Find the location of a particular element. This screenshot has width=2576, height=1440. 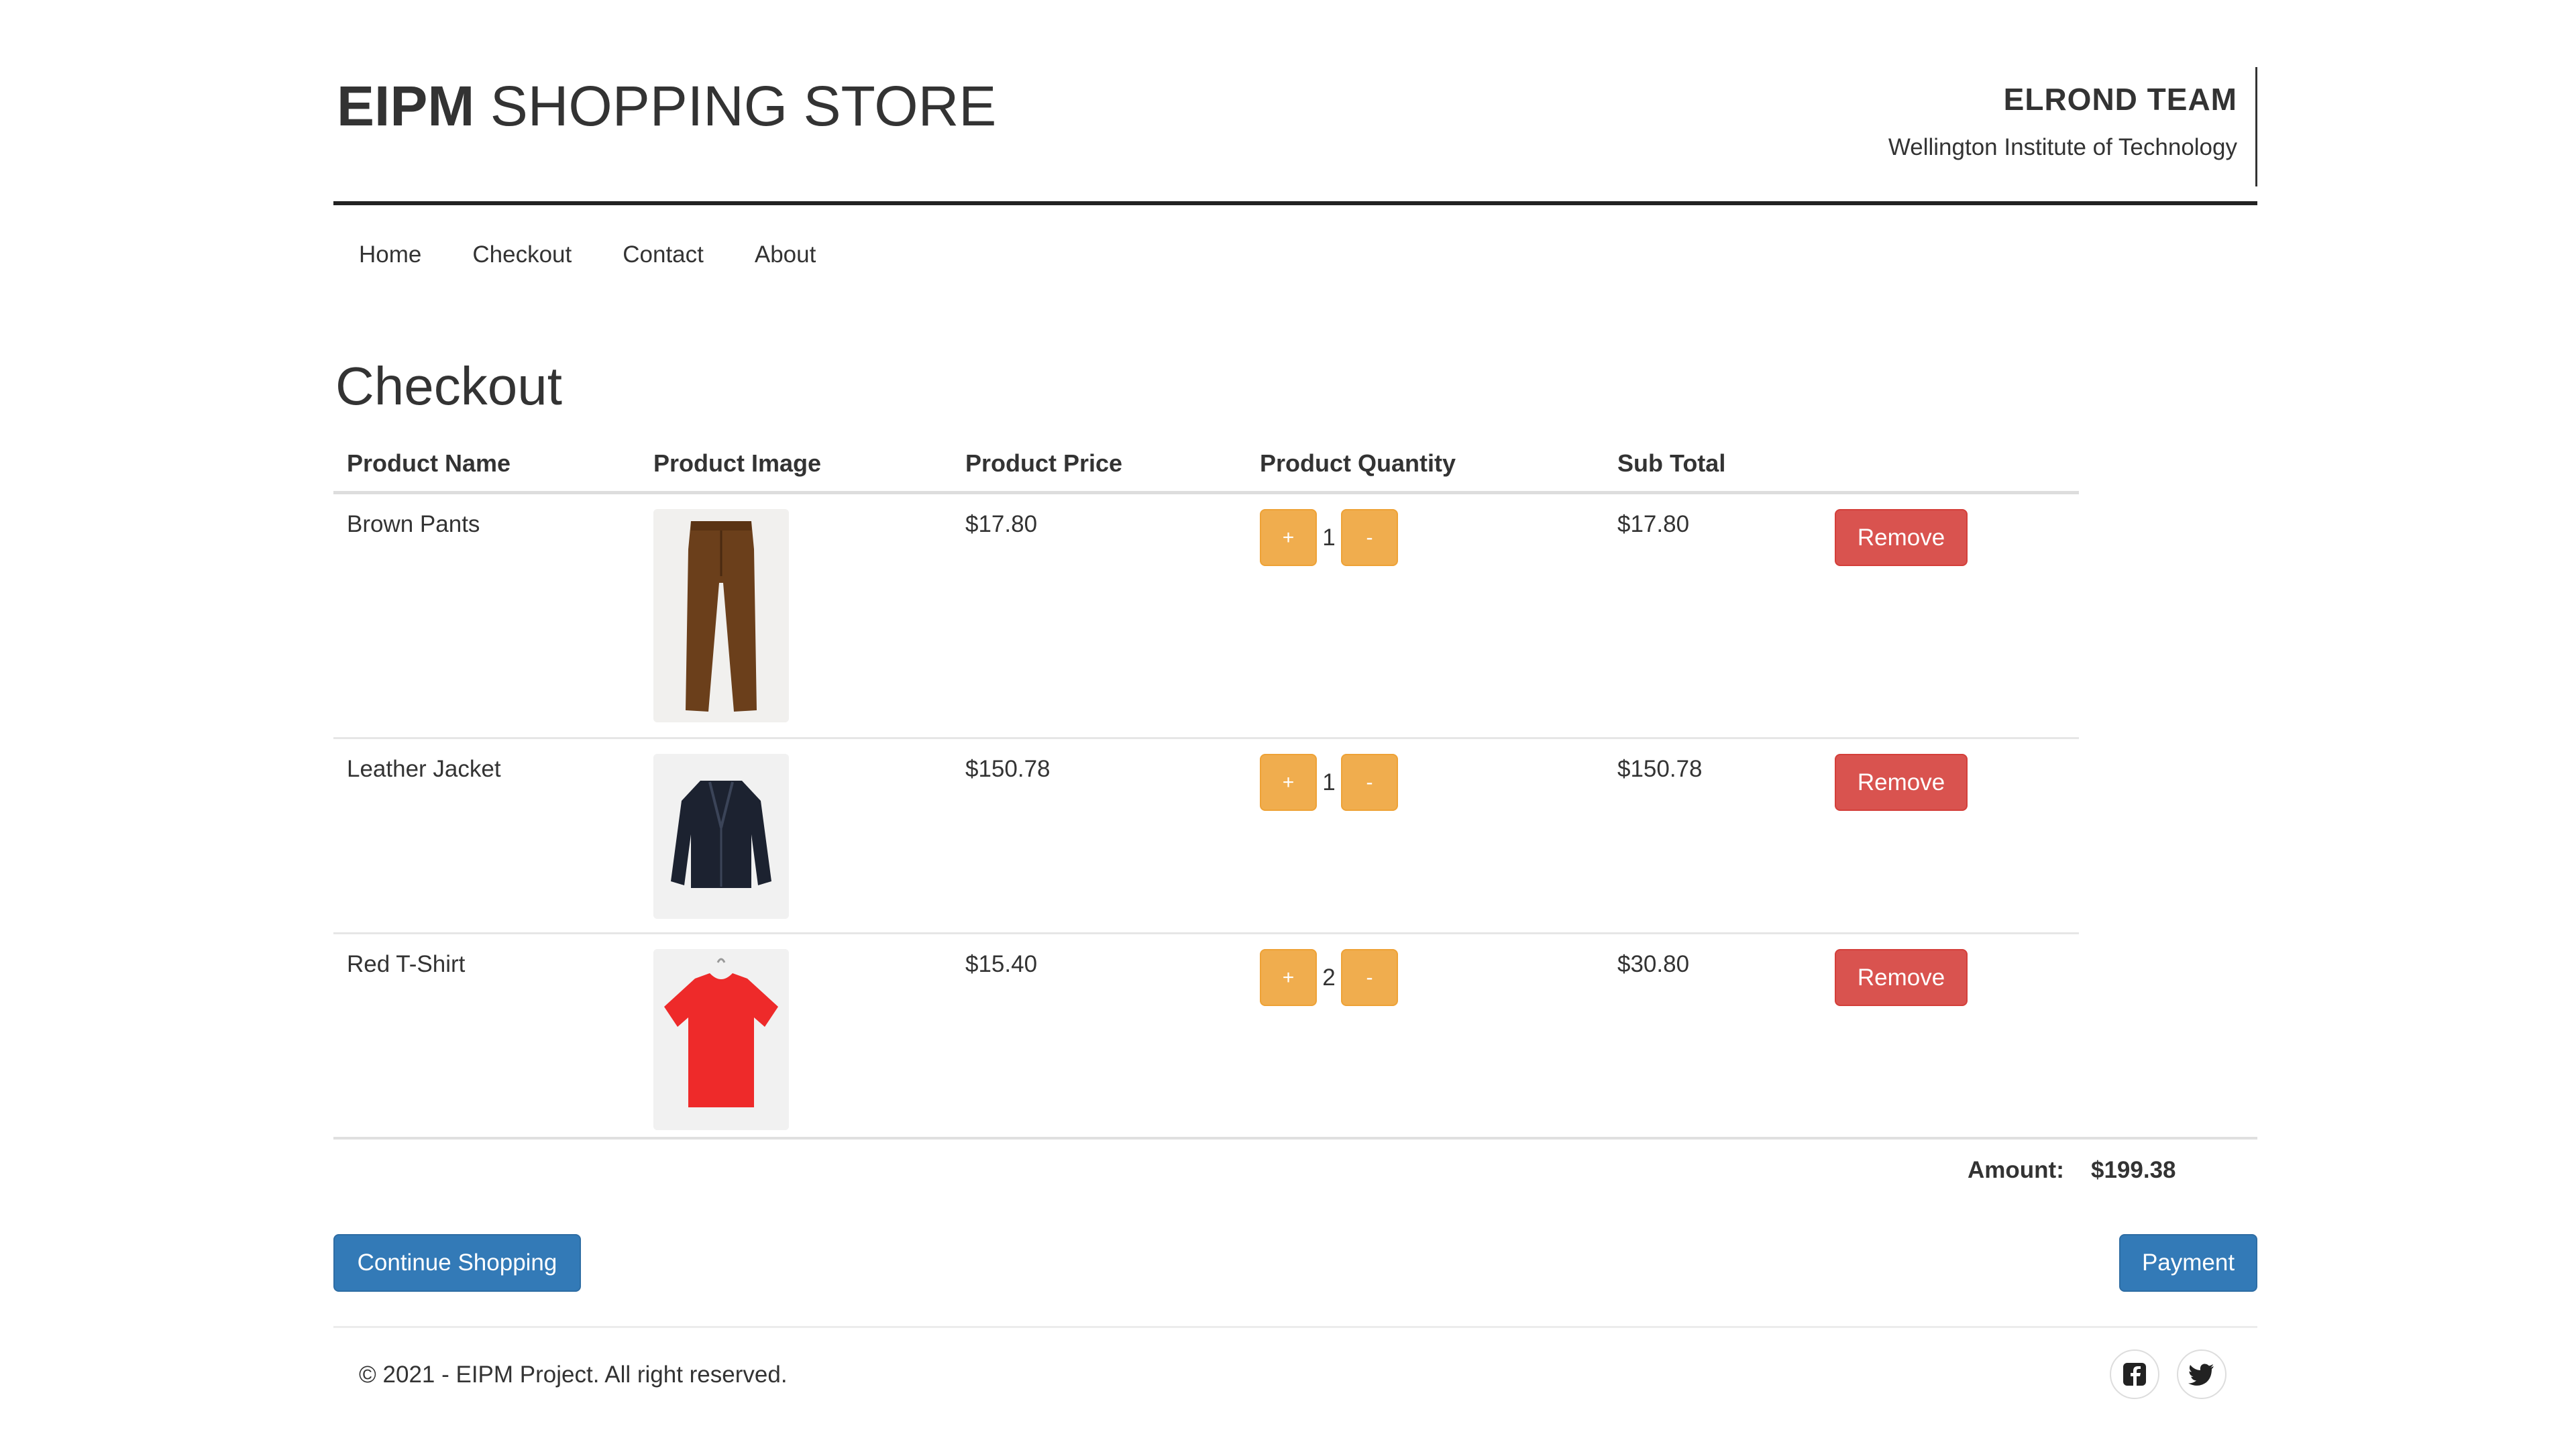

header-sub-total: Sub Total is located at coordinates (1671, 463).